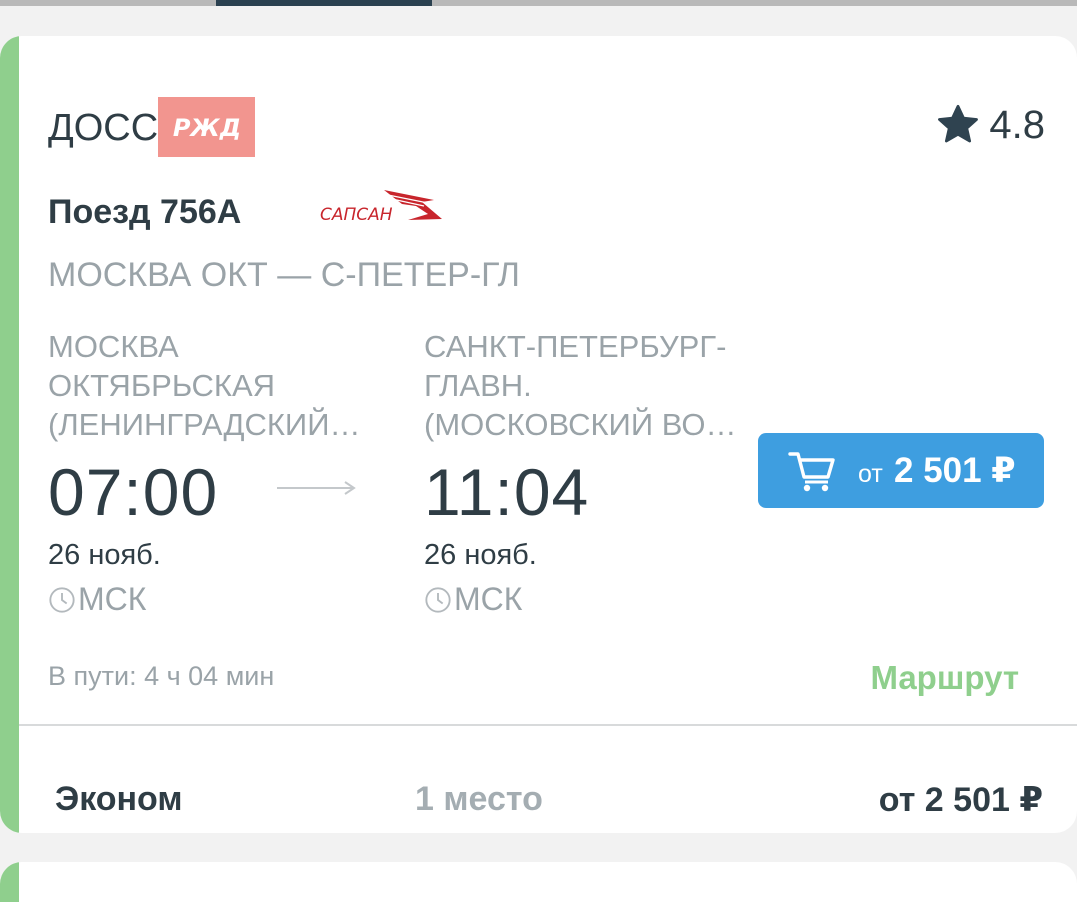 Image resolution: width=1077 pixels, height=902 pixels. I want to click on tab-strip, so click(538, 3).